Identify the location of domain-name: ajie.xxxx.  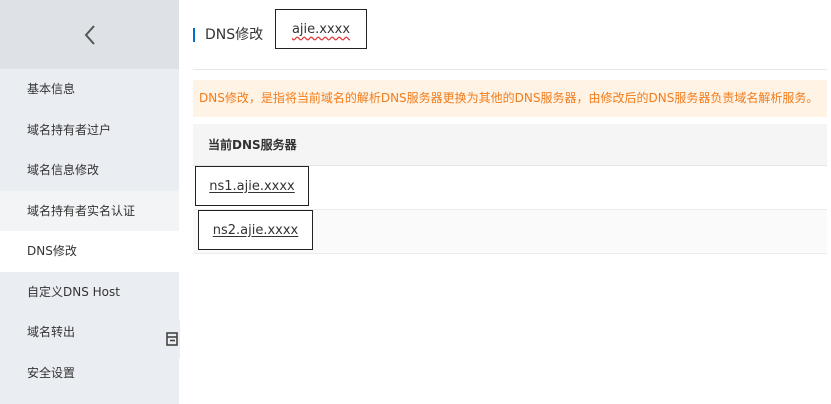
(321, 29).